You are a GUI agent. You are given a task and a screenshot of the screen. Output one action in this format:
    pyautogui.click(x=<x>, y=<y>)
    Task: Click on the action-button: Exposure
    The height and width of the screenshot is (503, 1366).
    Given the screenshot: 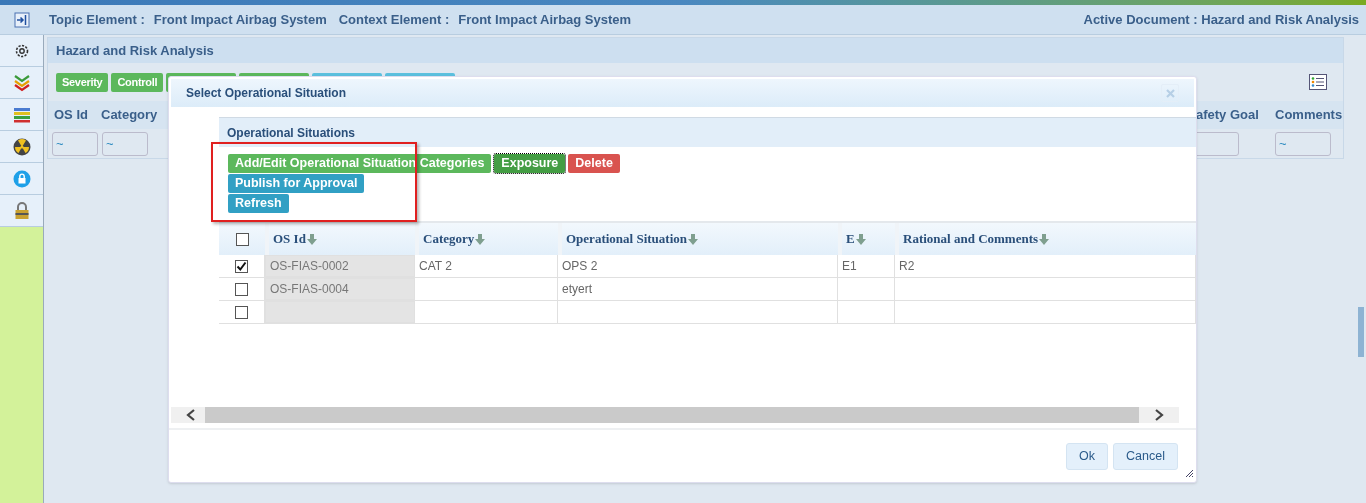 What is the action you would take?
    pyautogui.click(x=530, y=163)
    